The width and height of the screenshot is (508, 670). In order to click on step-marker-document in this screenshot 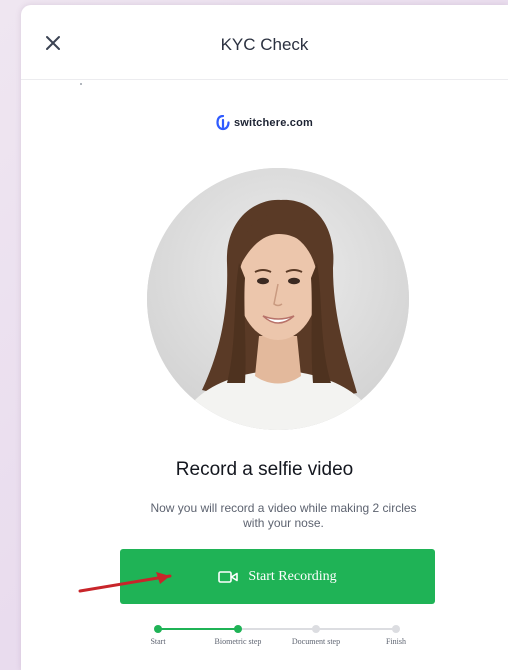, I will do `click(316, 629)`.